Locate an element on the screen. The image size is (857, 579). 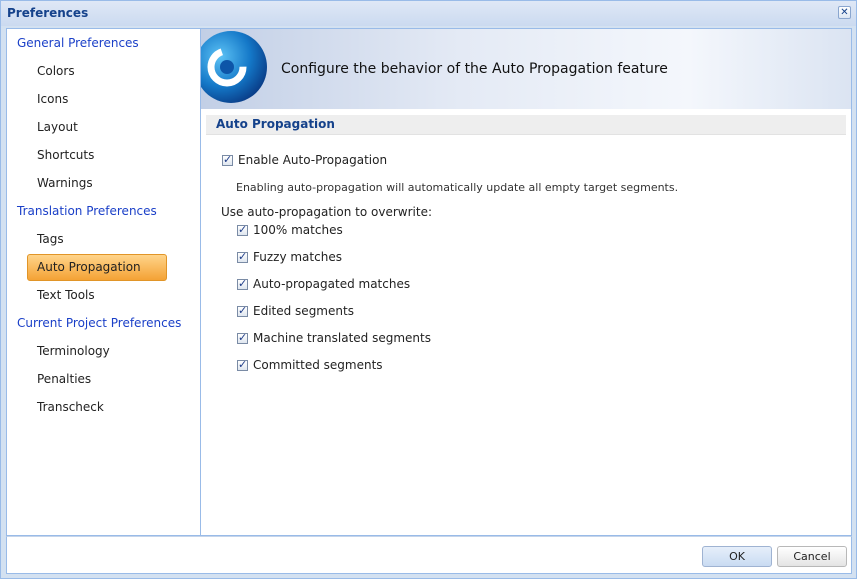
sidebar-item-tags: Tags is located at coordinates (50, 239).